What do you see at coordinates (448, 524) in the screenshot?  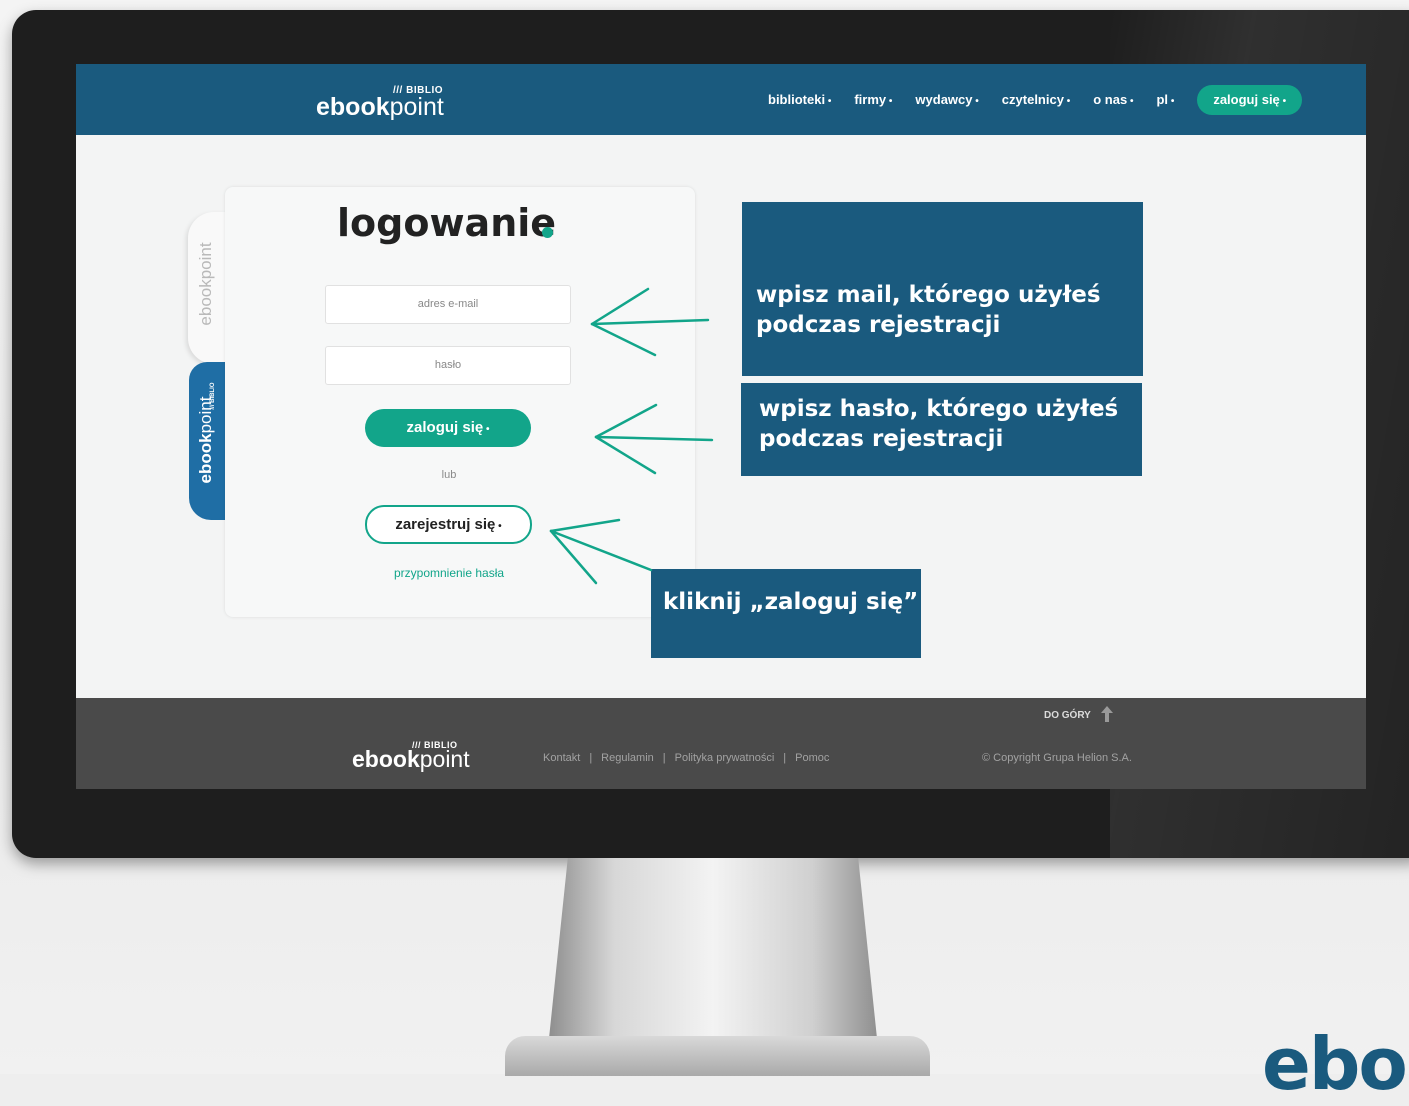 I see `register-button: zarejestruj się` at bounding box center [448, 524].